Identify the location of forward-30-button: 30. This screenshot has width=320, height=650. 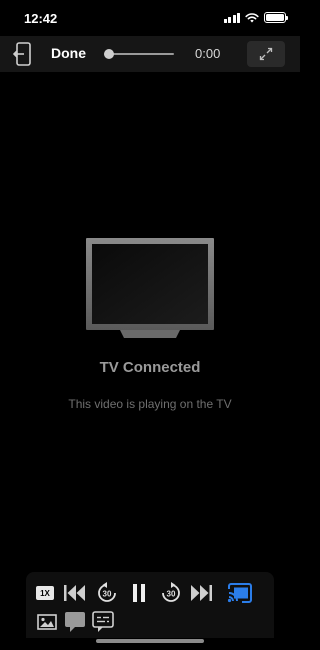
(171, 593).